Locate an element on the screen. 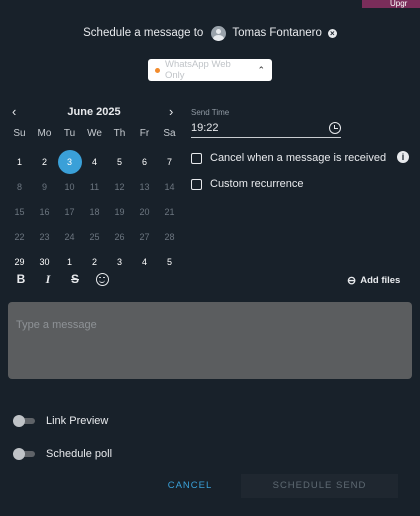 This screenshot has height=516, width=420. strikethrough-button: S is located at coordinates (75, 279).